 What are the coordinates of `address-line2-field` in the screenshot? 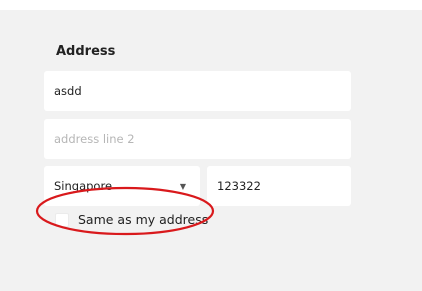 It's located at (197, 139).